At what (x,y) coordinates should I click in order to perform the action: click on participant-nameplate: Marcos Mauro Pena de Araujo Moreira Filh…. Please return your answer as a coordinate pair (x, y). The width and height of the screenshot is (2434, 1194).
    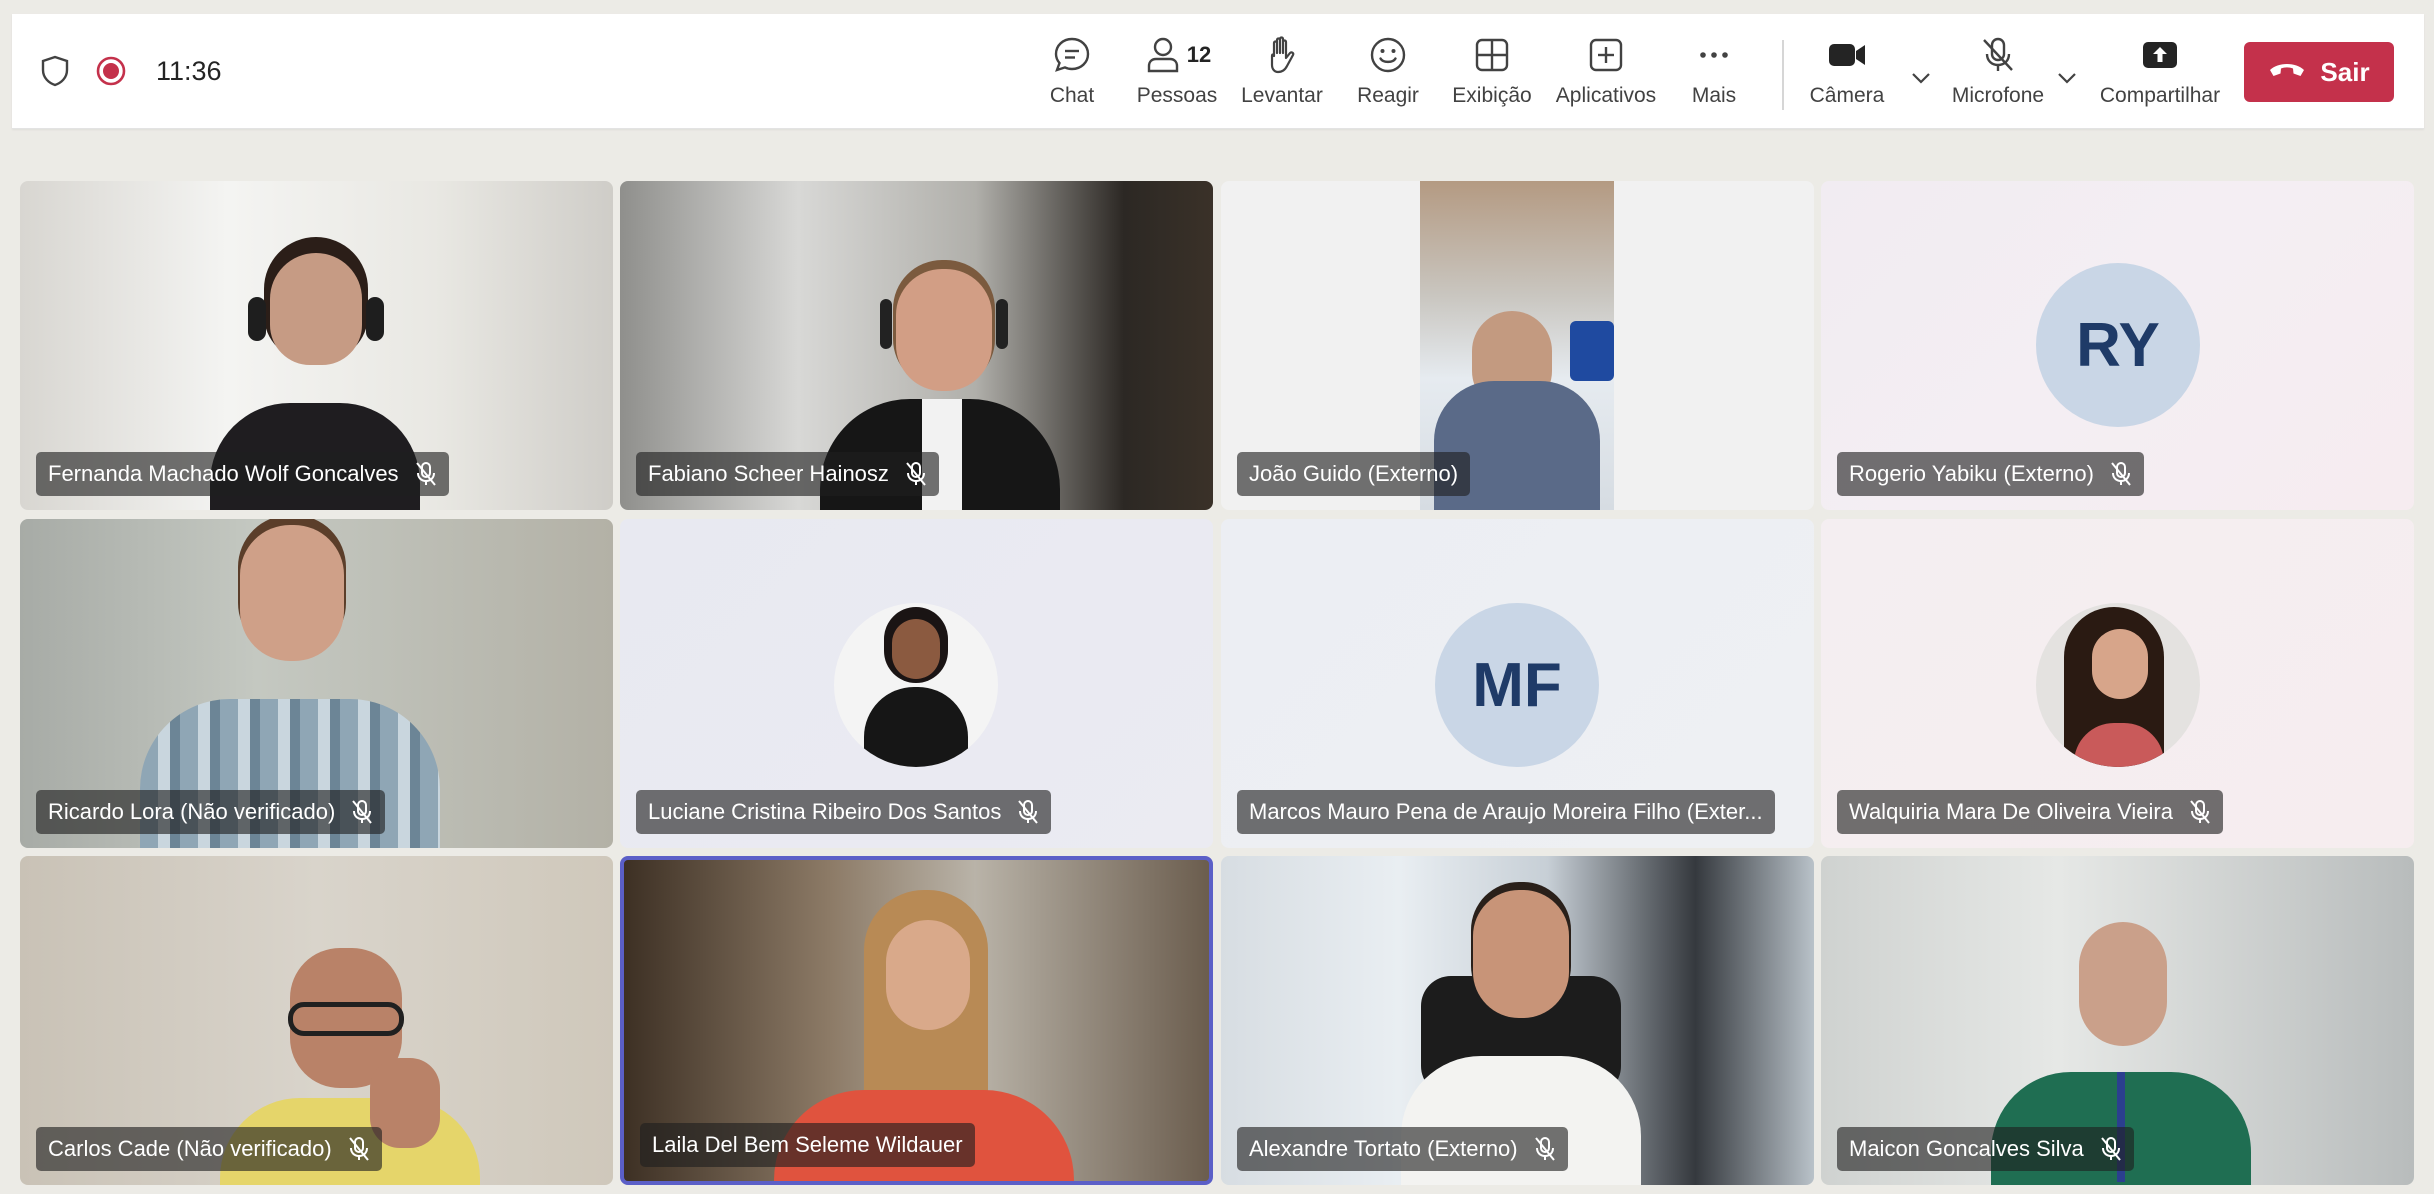
    Looking at the image, I should click on (1506, 812).